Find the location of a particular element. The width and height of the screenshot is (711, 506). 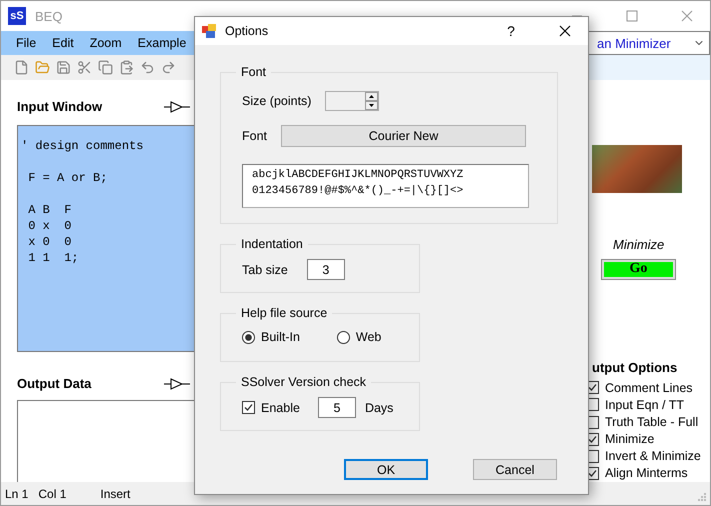

radio-label: Built-In is located at coordinates (280, 337).